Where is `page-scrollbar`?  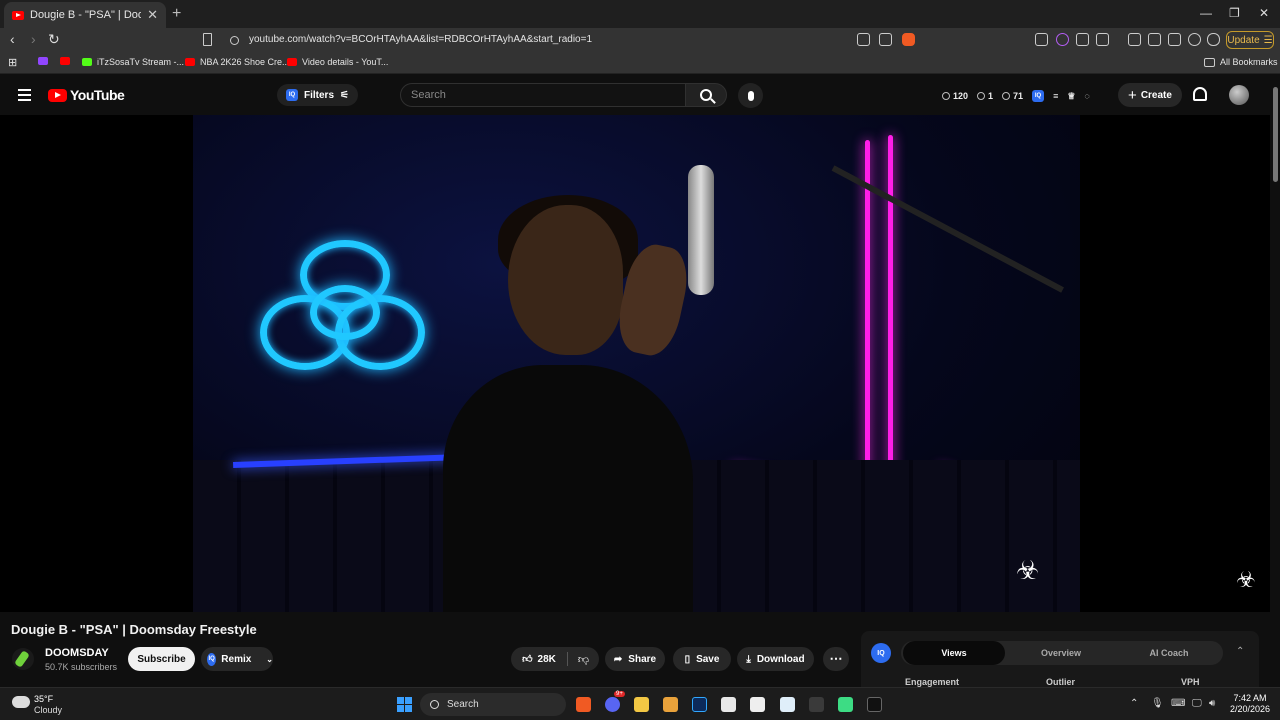
page-scrollbar is located at coordinates (1275, 381).